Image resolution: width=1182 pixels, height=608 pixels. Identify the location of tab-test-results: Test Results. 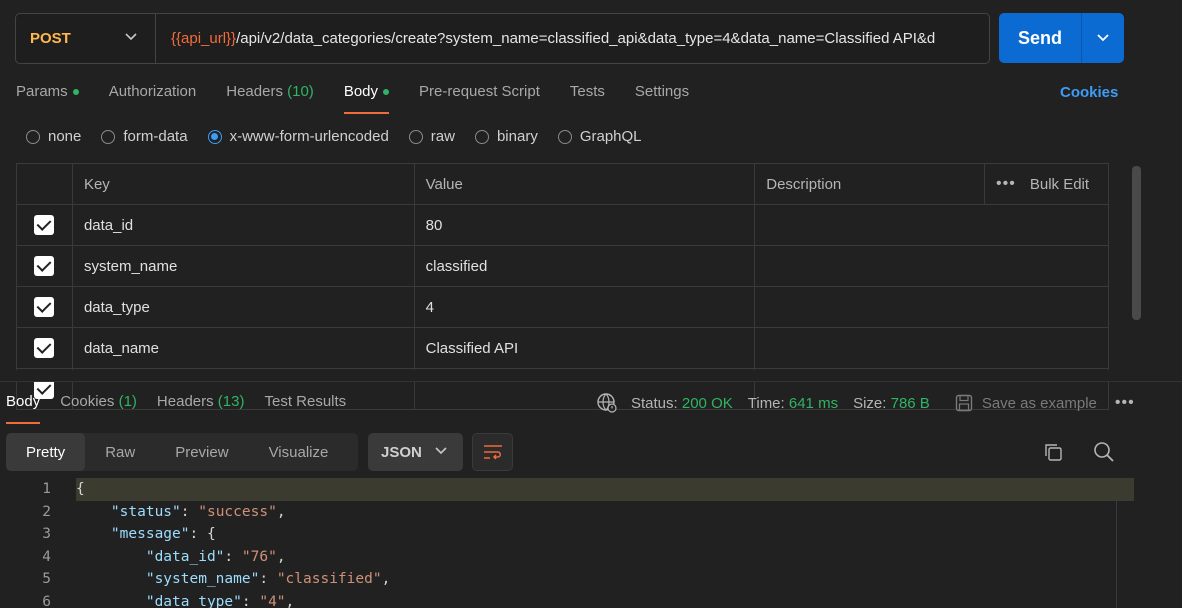
(305, 407).